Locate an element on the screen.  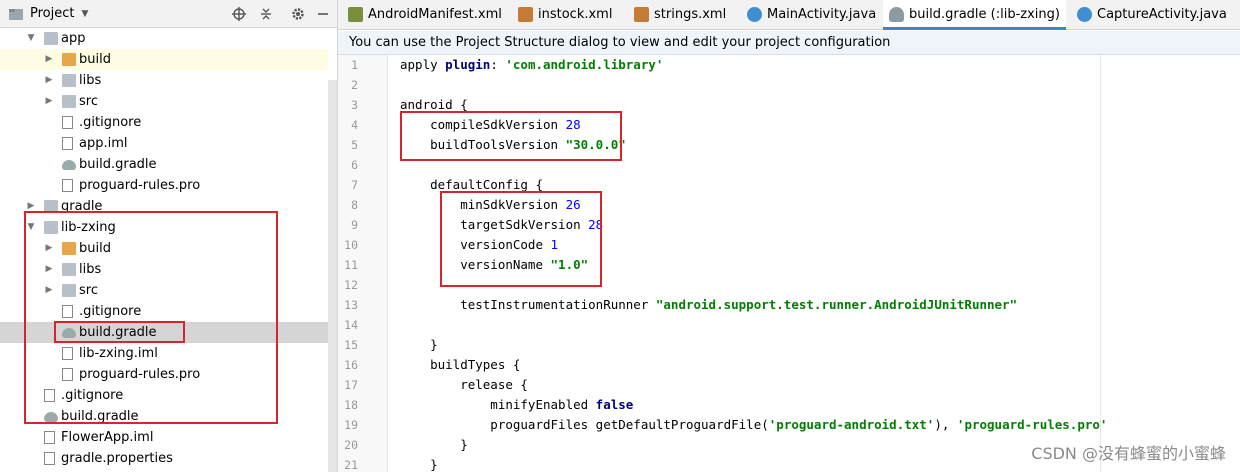
line-number: 6 is located at coordinates (354, 165).